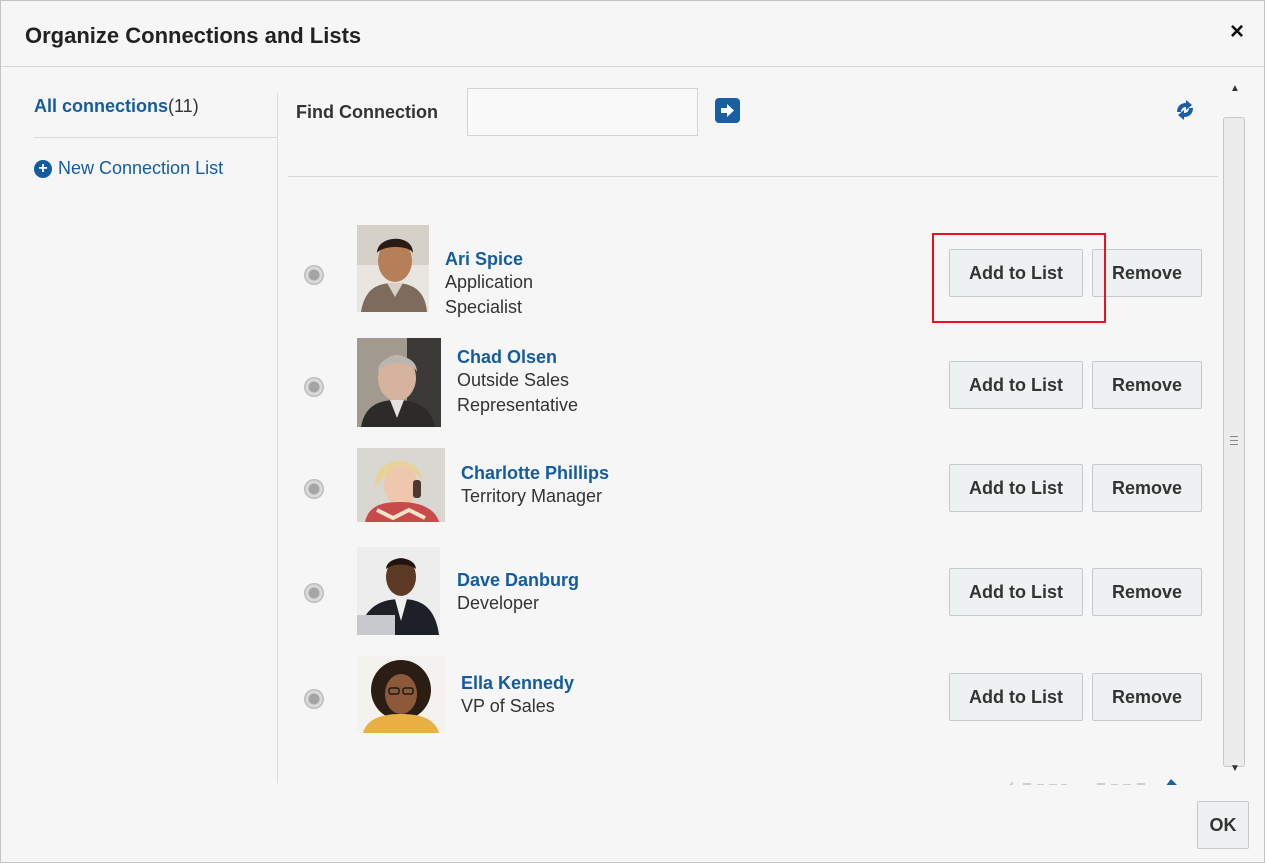 The image size is (1265, 863). I want to click on refresh-icon, so click(1185, 110).